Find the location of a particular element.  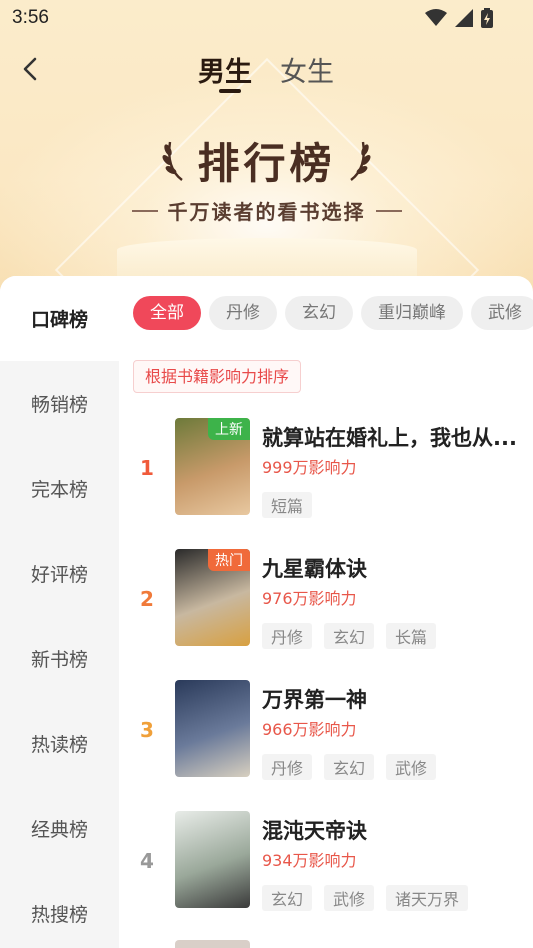

status-time: 3:56 is located at coordinates (30, 17).